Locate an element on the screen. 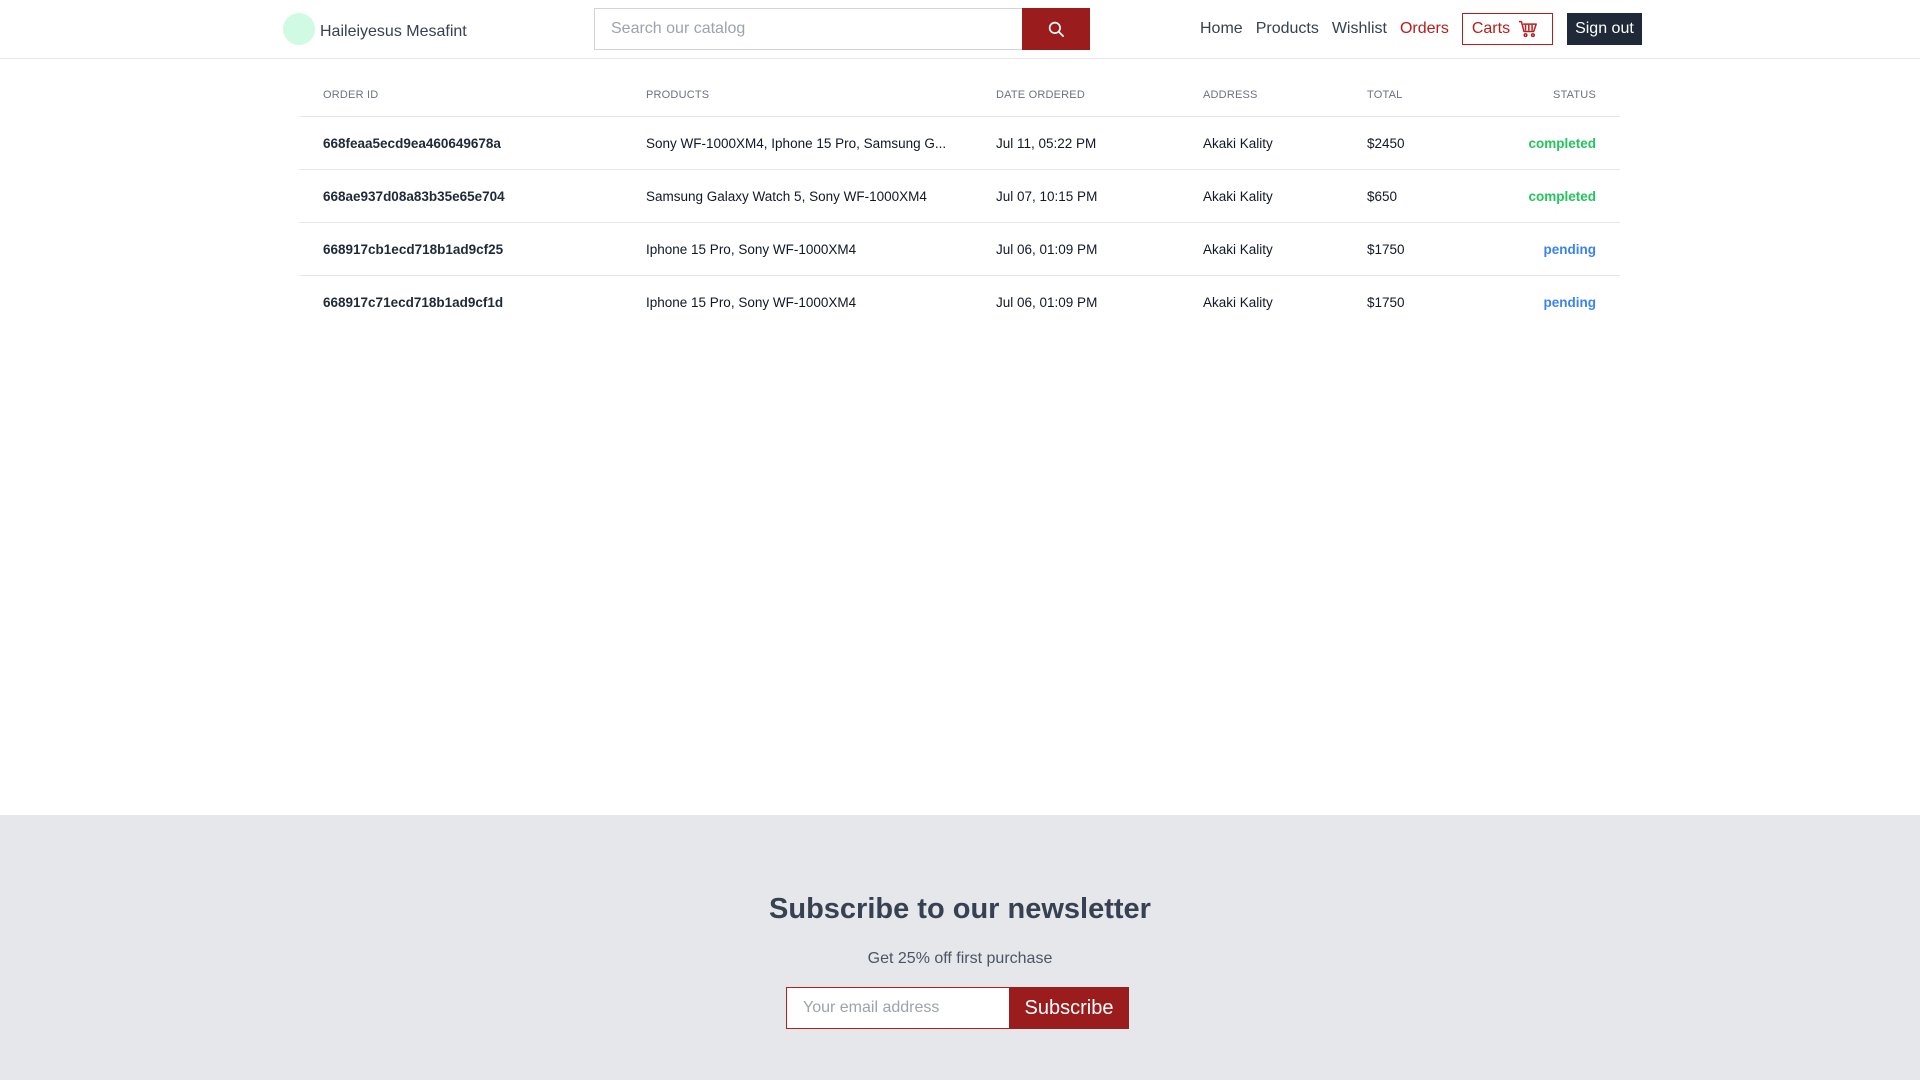  user-profile: Haileiyesus Mesafint is located at coordinates (375, 29).